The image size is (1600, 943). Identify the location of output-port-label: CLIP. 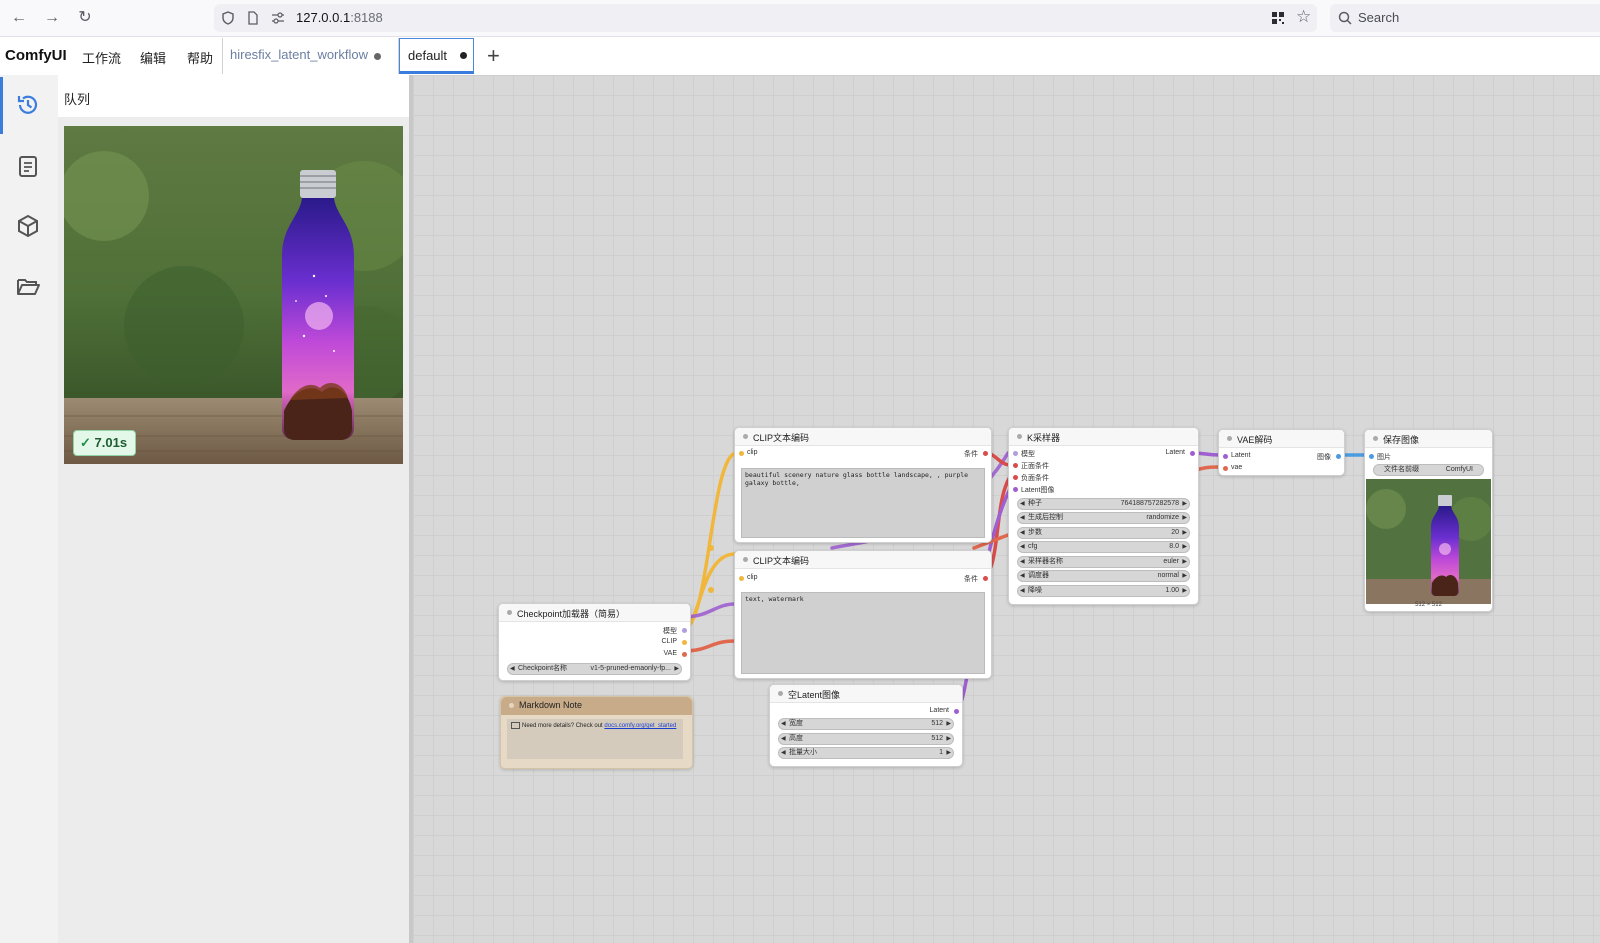
(669, 641).